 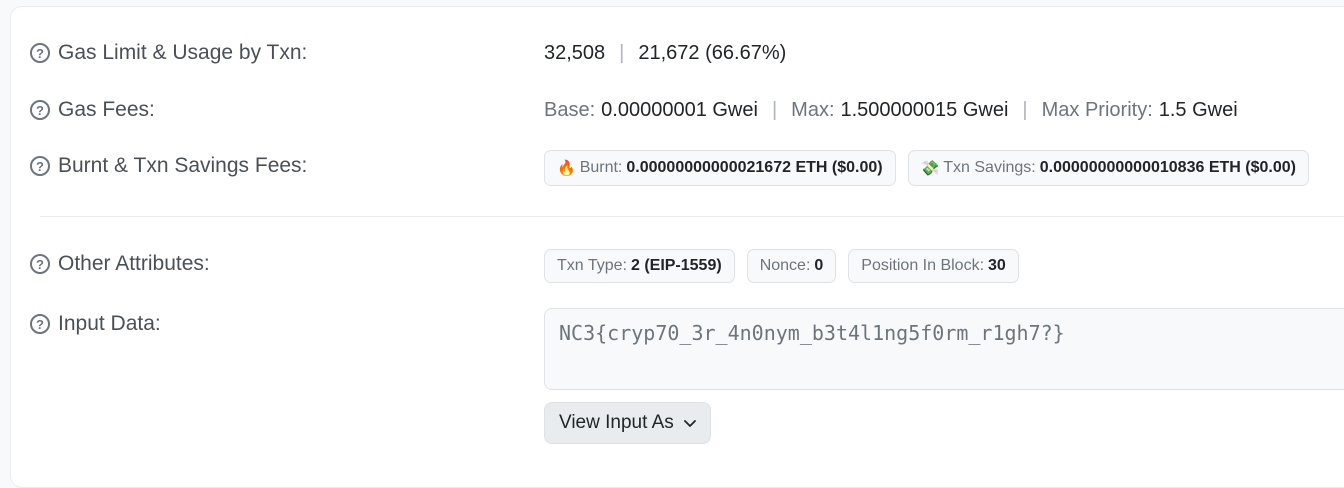 I want to click on fire-icon: 🔥, so click(x=566, y=168).